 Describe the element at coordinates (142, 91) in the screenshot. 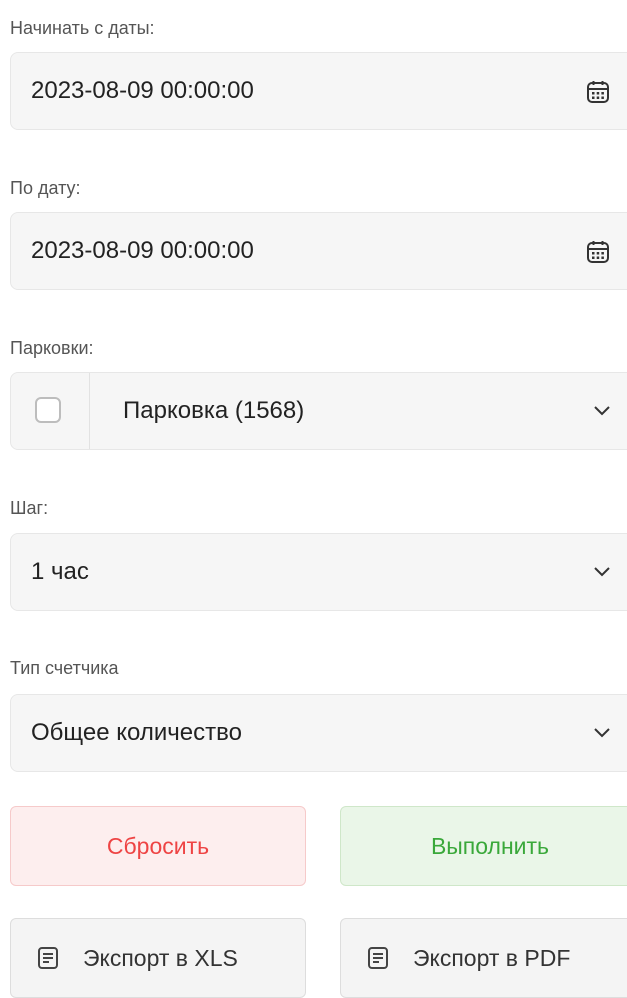

I see `from-date-value: 2023-08-09 00:00:00` at that location.